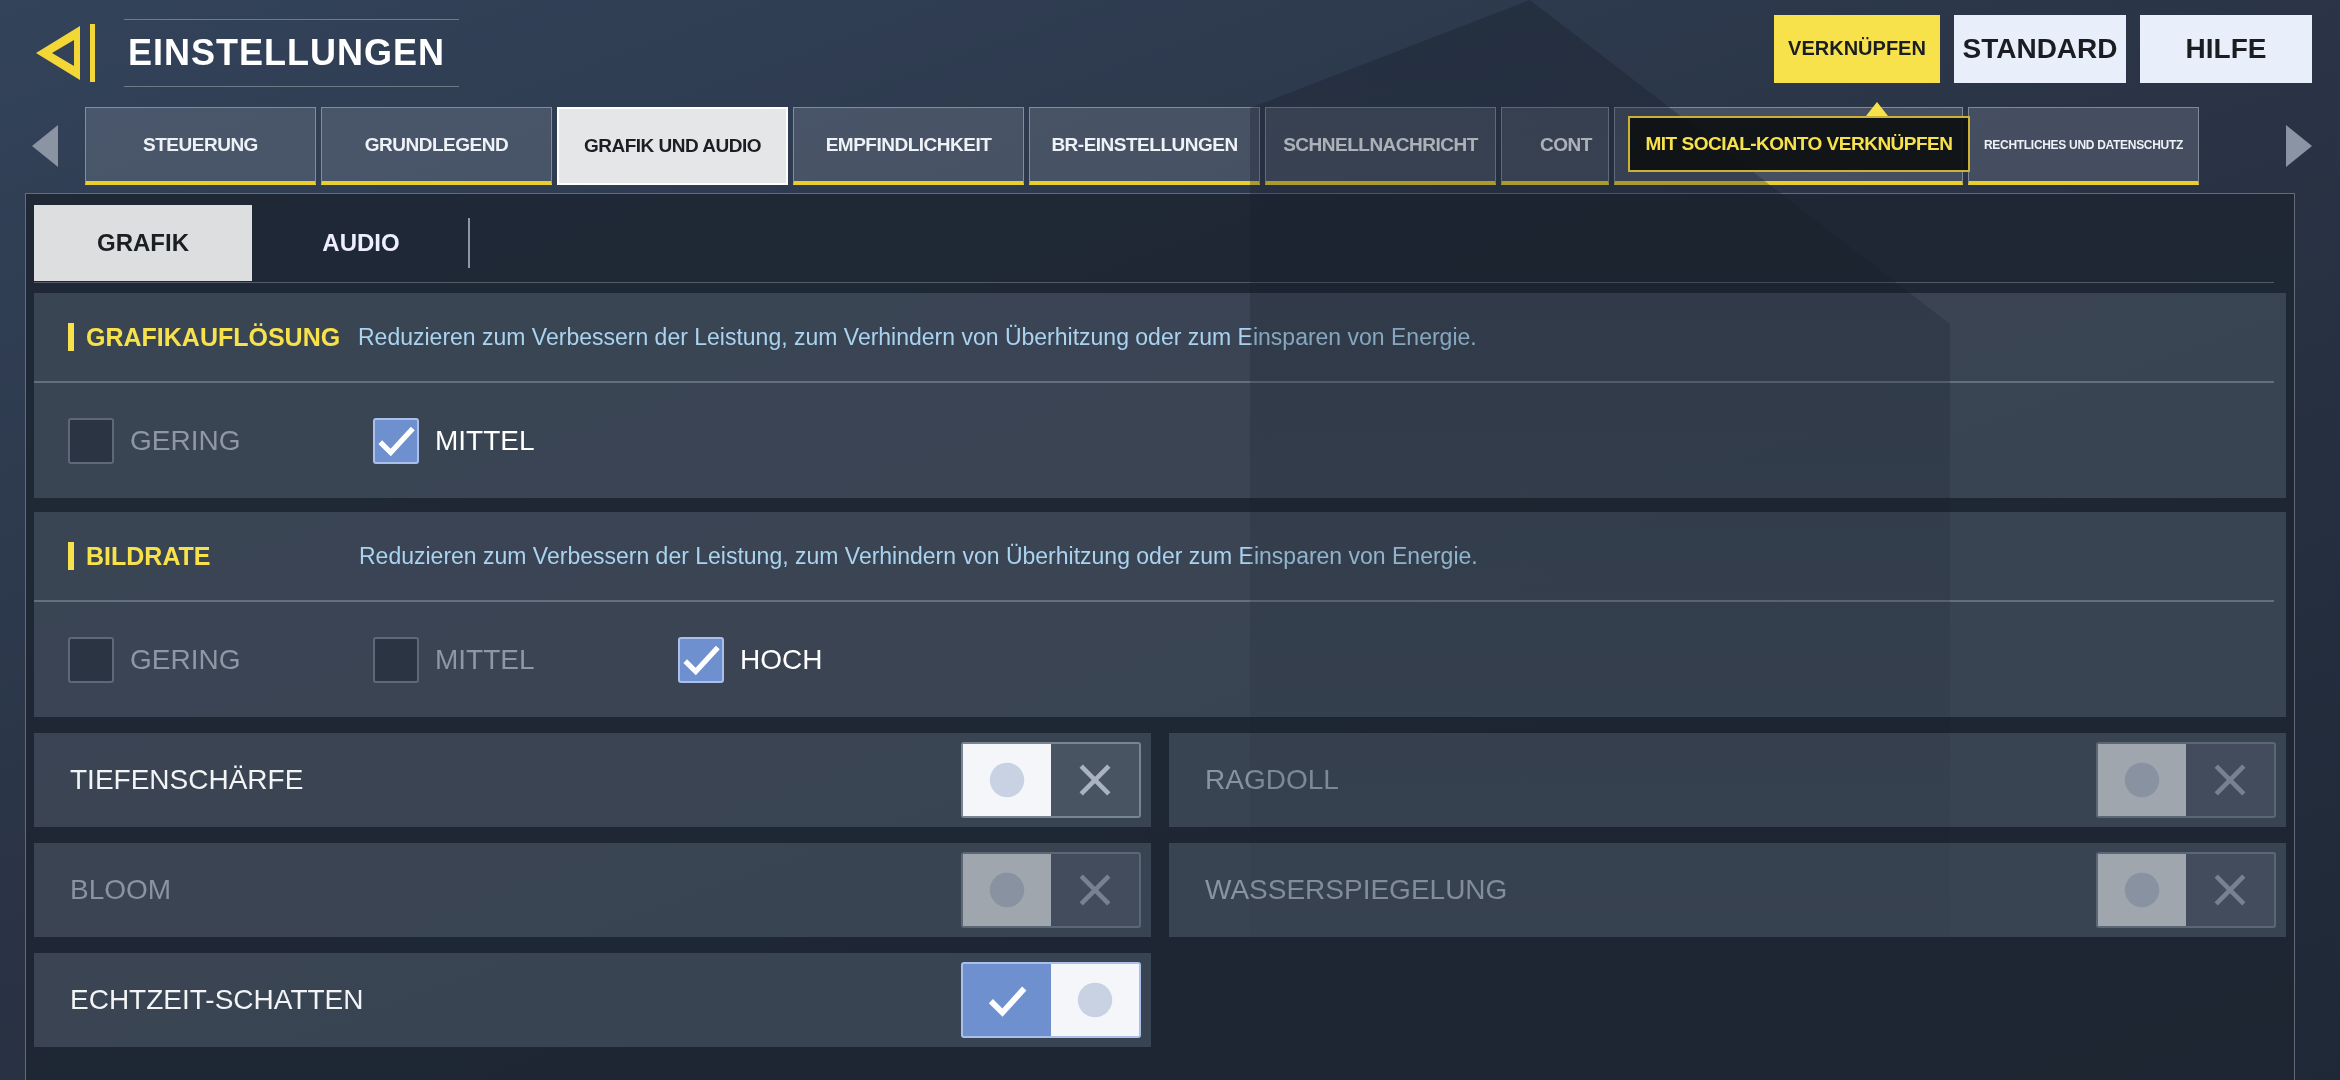  What do you see at coordinates (187, 780) in the screenshot?
I see `setting-label: TIEFENSCHÄRFE` at bounding box center [187, 780].